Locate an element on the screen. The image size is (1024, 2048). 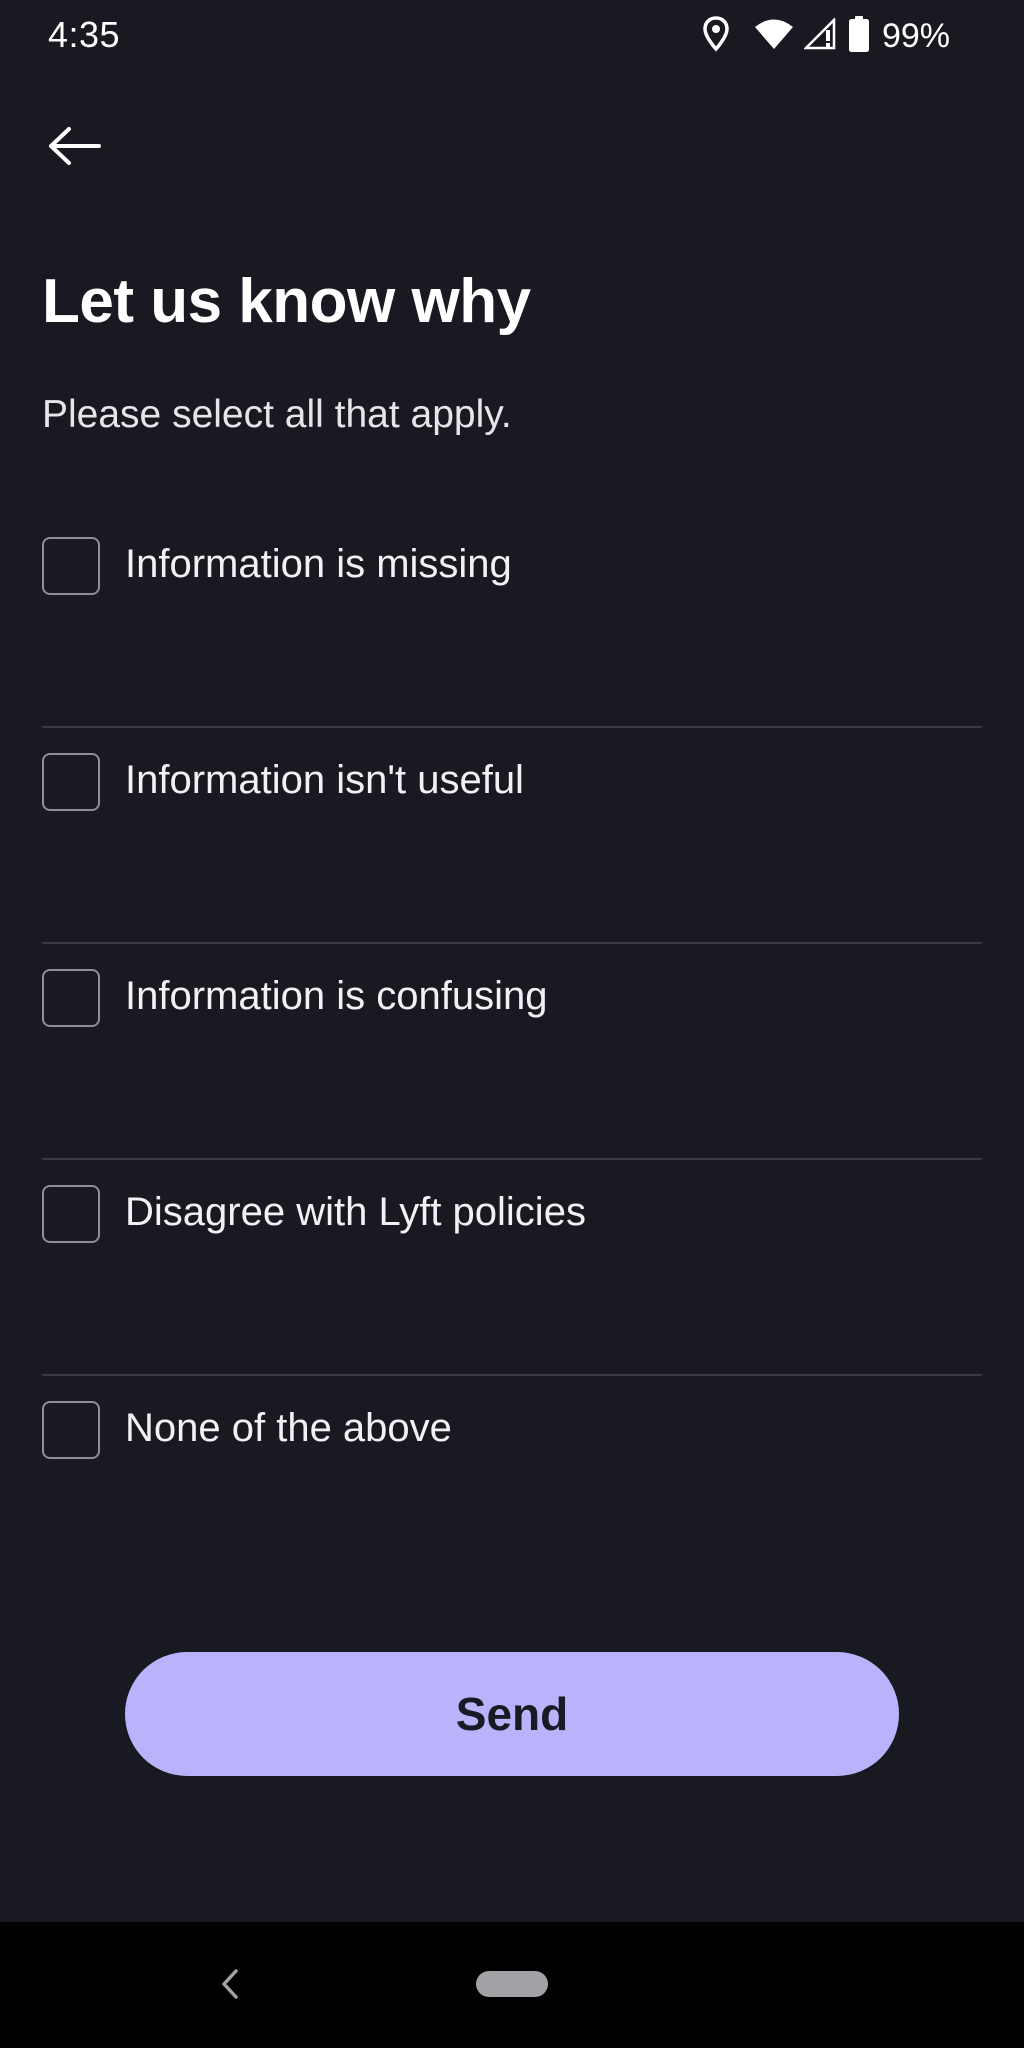
option-information-not-useful: Information isn't useful is located at coordinates (512, 836).